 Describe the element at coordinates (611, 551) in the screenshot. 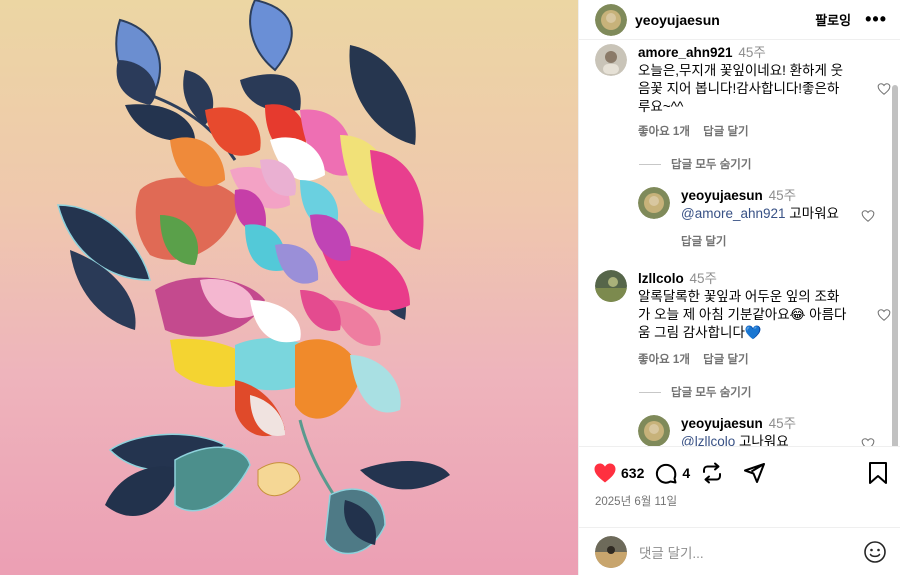

I see `viewer-avatar` at that location.